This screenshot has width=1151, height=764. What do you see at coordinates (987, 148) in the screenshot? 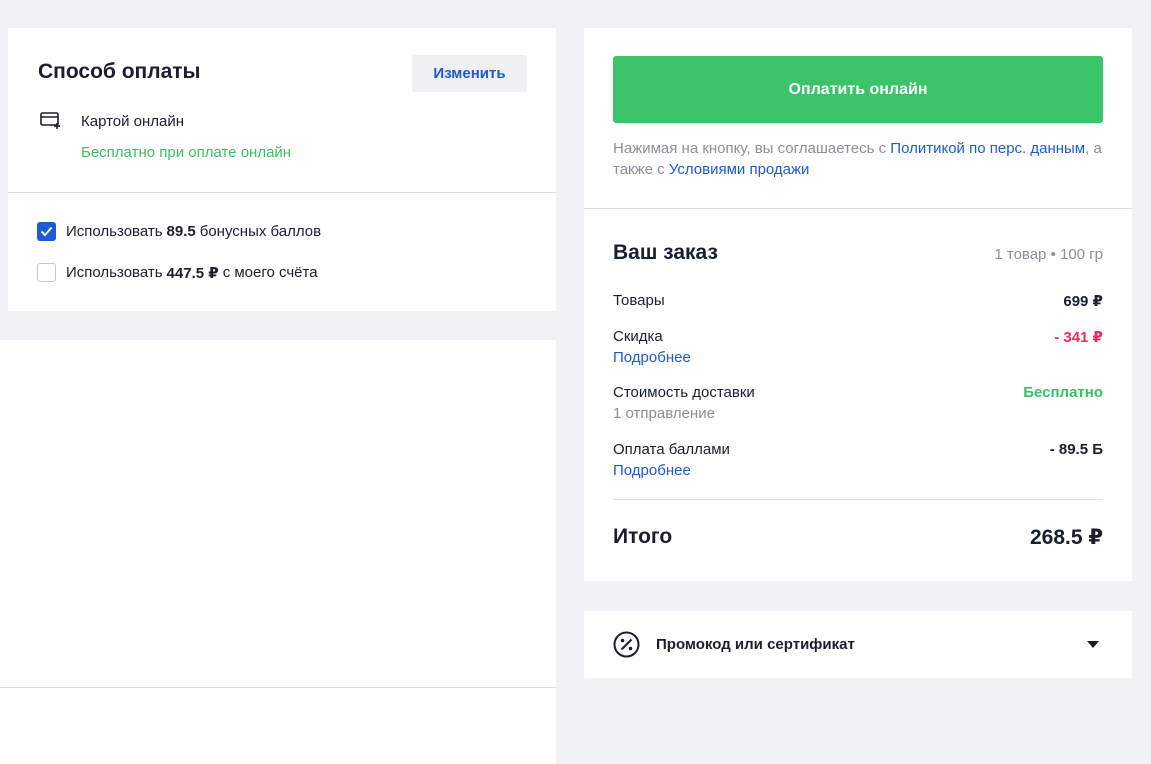
I see `privacy-policy-link: Политикой по перс. данным` at bounding box center [987, 148].